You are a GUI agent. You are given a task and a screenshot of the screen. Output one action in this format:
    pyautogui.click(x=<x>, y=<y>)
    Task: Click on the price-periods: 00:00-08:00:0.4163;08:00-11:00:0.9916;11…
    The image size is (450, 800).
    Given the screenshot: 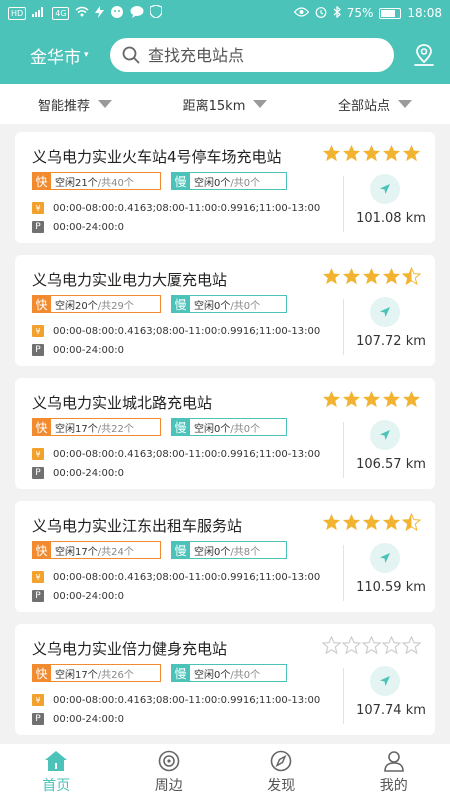 What is the action you would take?
    pyautogui.click(x=187, y=577)
    